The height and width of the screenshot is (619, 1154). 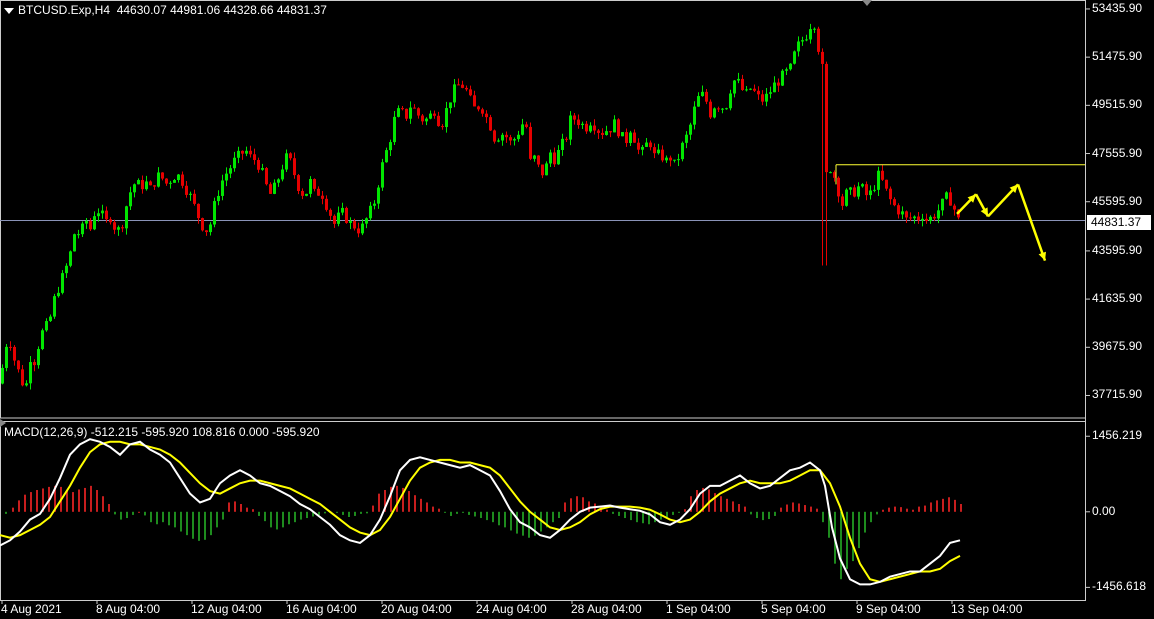 What do you see at coordinates (9, 10) in the screenshot?
I see `dropdown-triangle-icon` at bounding box center [9, 10].